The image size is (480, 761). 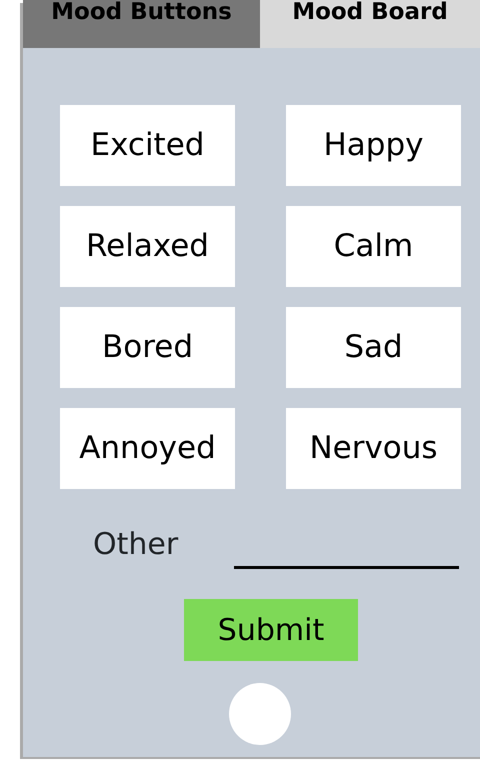 I want to click on mood-button: Excited, so click(x=147, y=145).